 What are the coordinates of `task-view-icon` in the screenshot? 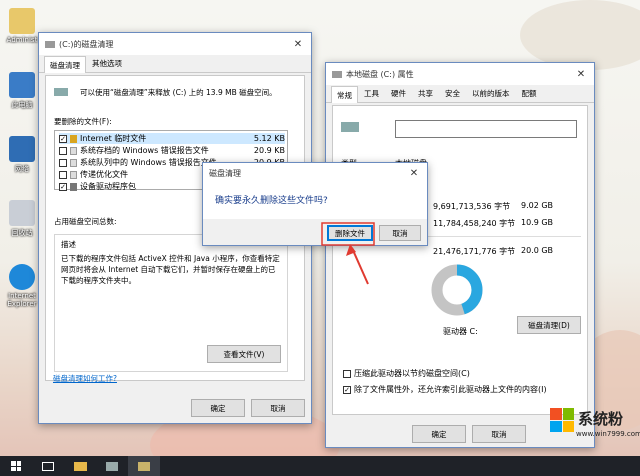 It's located at (48, 466).